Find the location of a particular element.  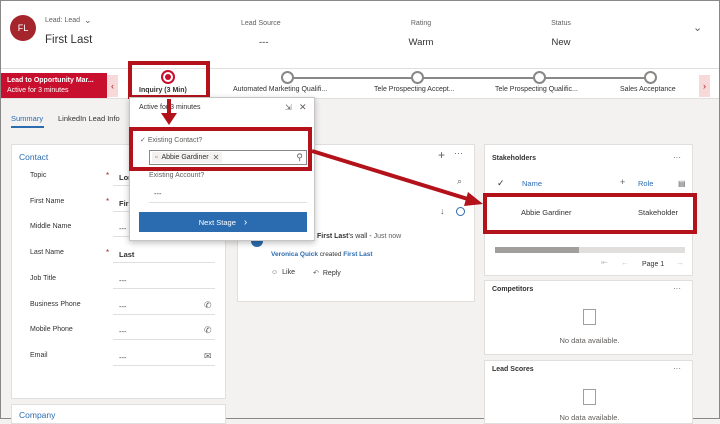

annotation-arrows is located at coordinates (322, 152).